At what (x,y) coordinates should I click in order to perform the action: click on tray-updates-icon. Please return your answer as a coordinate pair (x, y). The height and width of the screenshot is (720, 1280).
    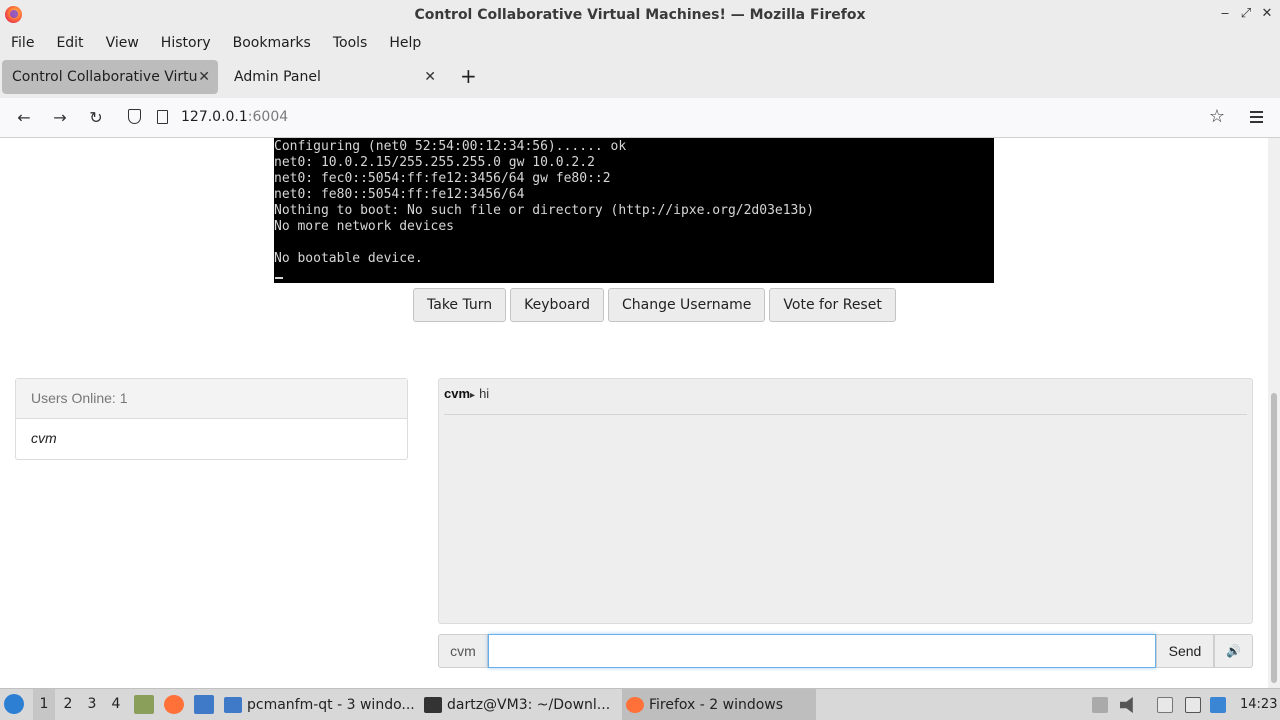
    Looking at the image, I should click on (1100, 705).